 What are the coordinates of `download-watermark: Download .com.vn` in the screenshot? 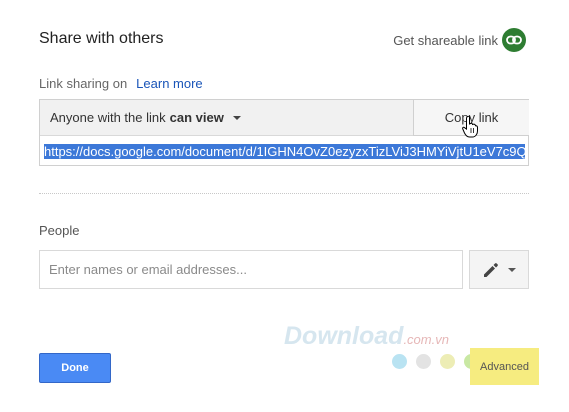 It's located at (366, 336).